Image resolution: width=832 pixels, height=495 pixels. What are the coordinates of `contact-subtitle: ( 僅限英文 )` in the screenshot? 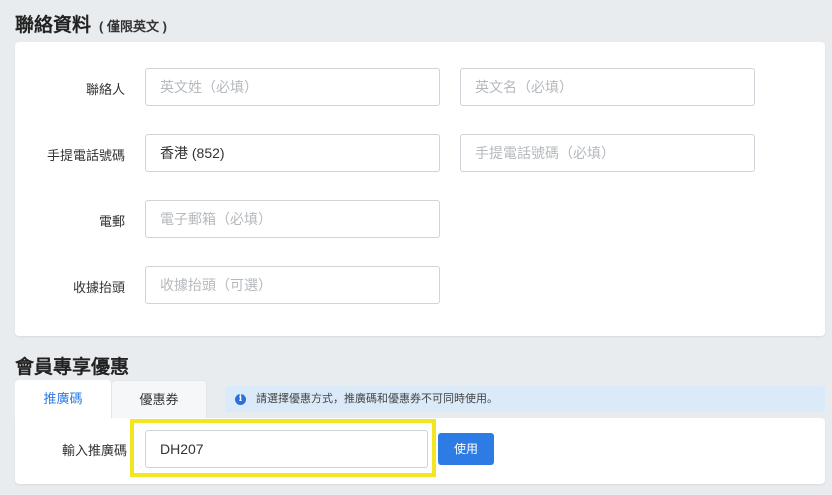 It's located at (133, 26).